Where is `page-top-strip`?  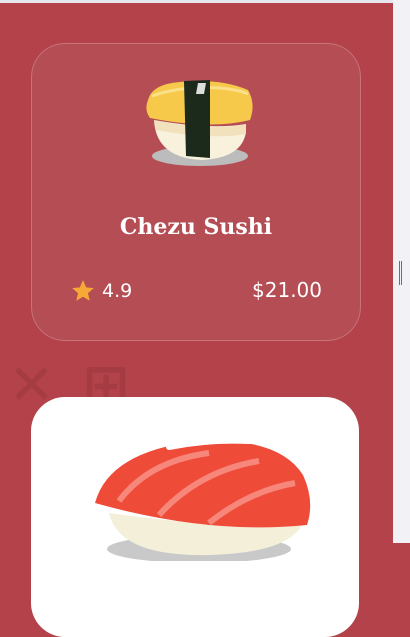
page-top-strip is located at coordinates (205, 1).